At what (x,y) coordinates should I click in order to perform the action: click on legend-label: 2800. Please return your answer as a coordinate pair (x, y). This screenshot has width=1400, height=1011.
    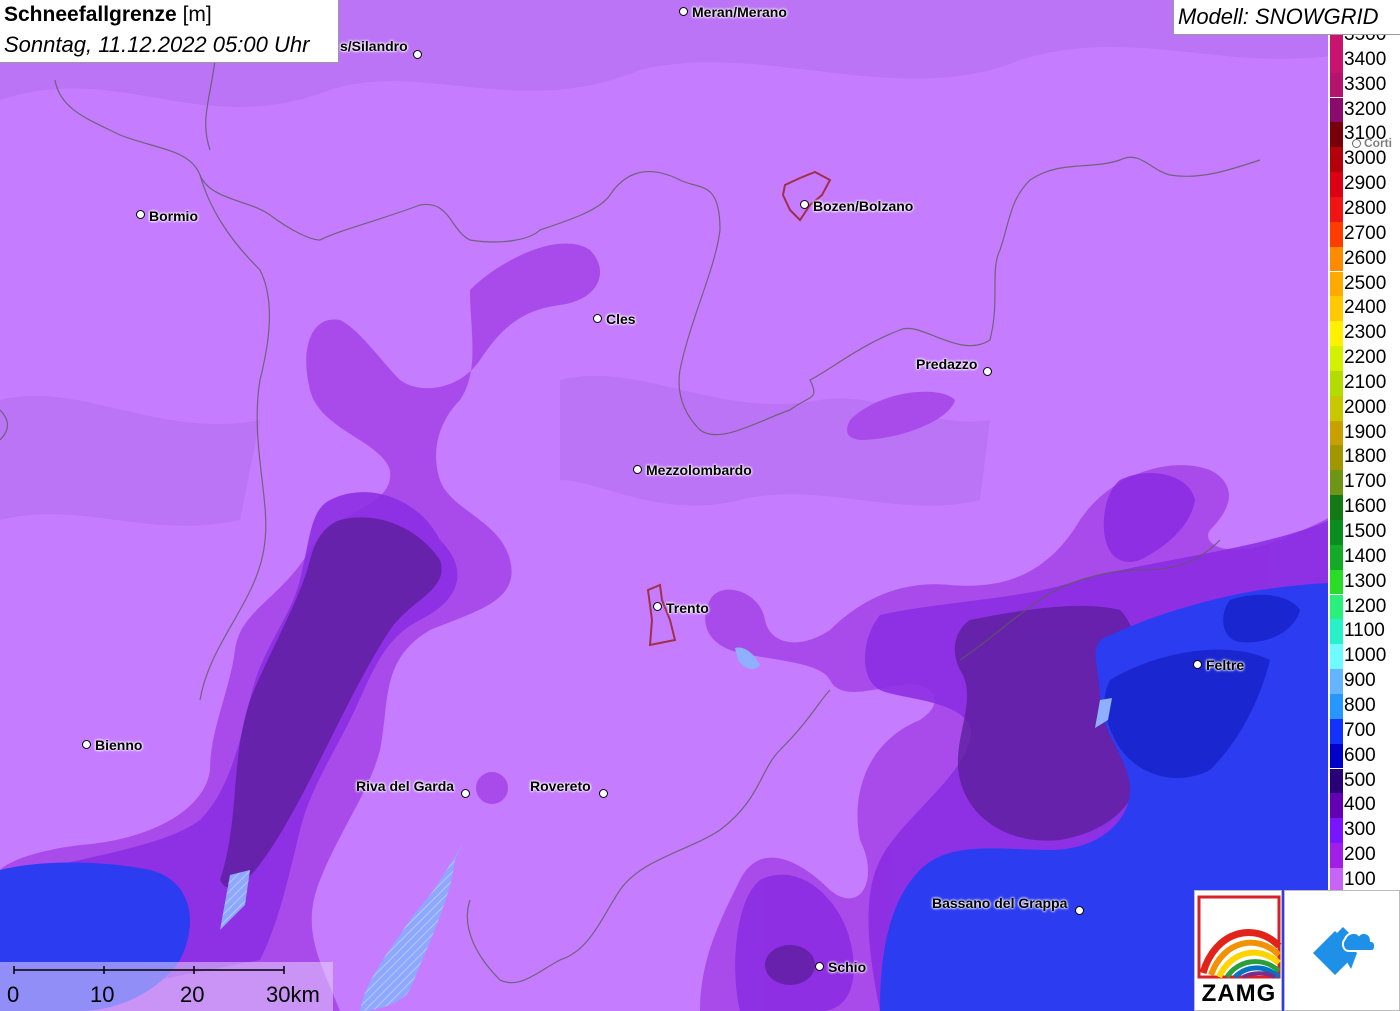
    Looking at the image, I should click on (1365, 208).